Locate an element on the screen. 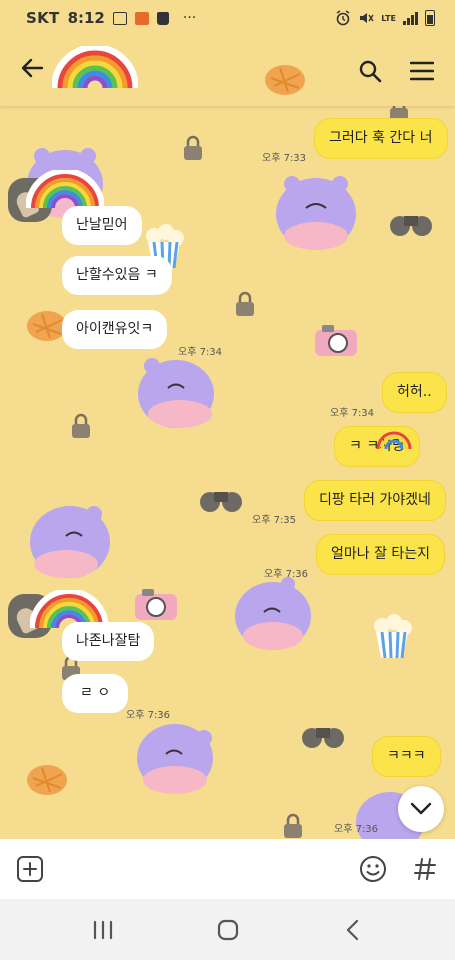 The width and height of the screenshot is (455, 960). carrier-label: SKT is located at coordinates (43, 18).